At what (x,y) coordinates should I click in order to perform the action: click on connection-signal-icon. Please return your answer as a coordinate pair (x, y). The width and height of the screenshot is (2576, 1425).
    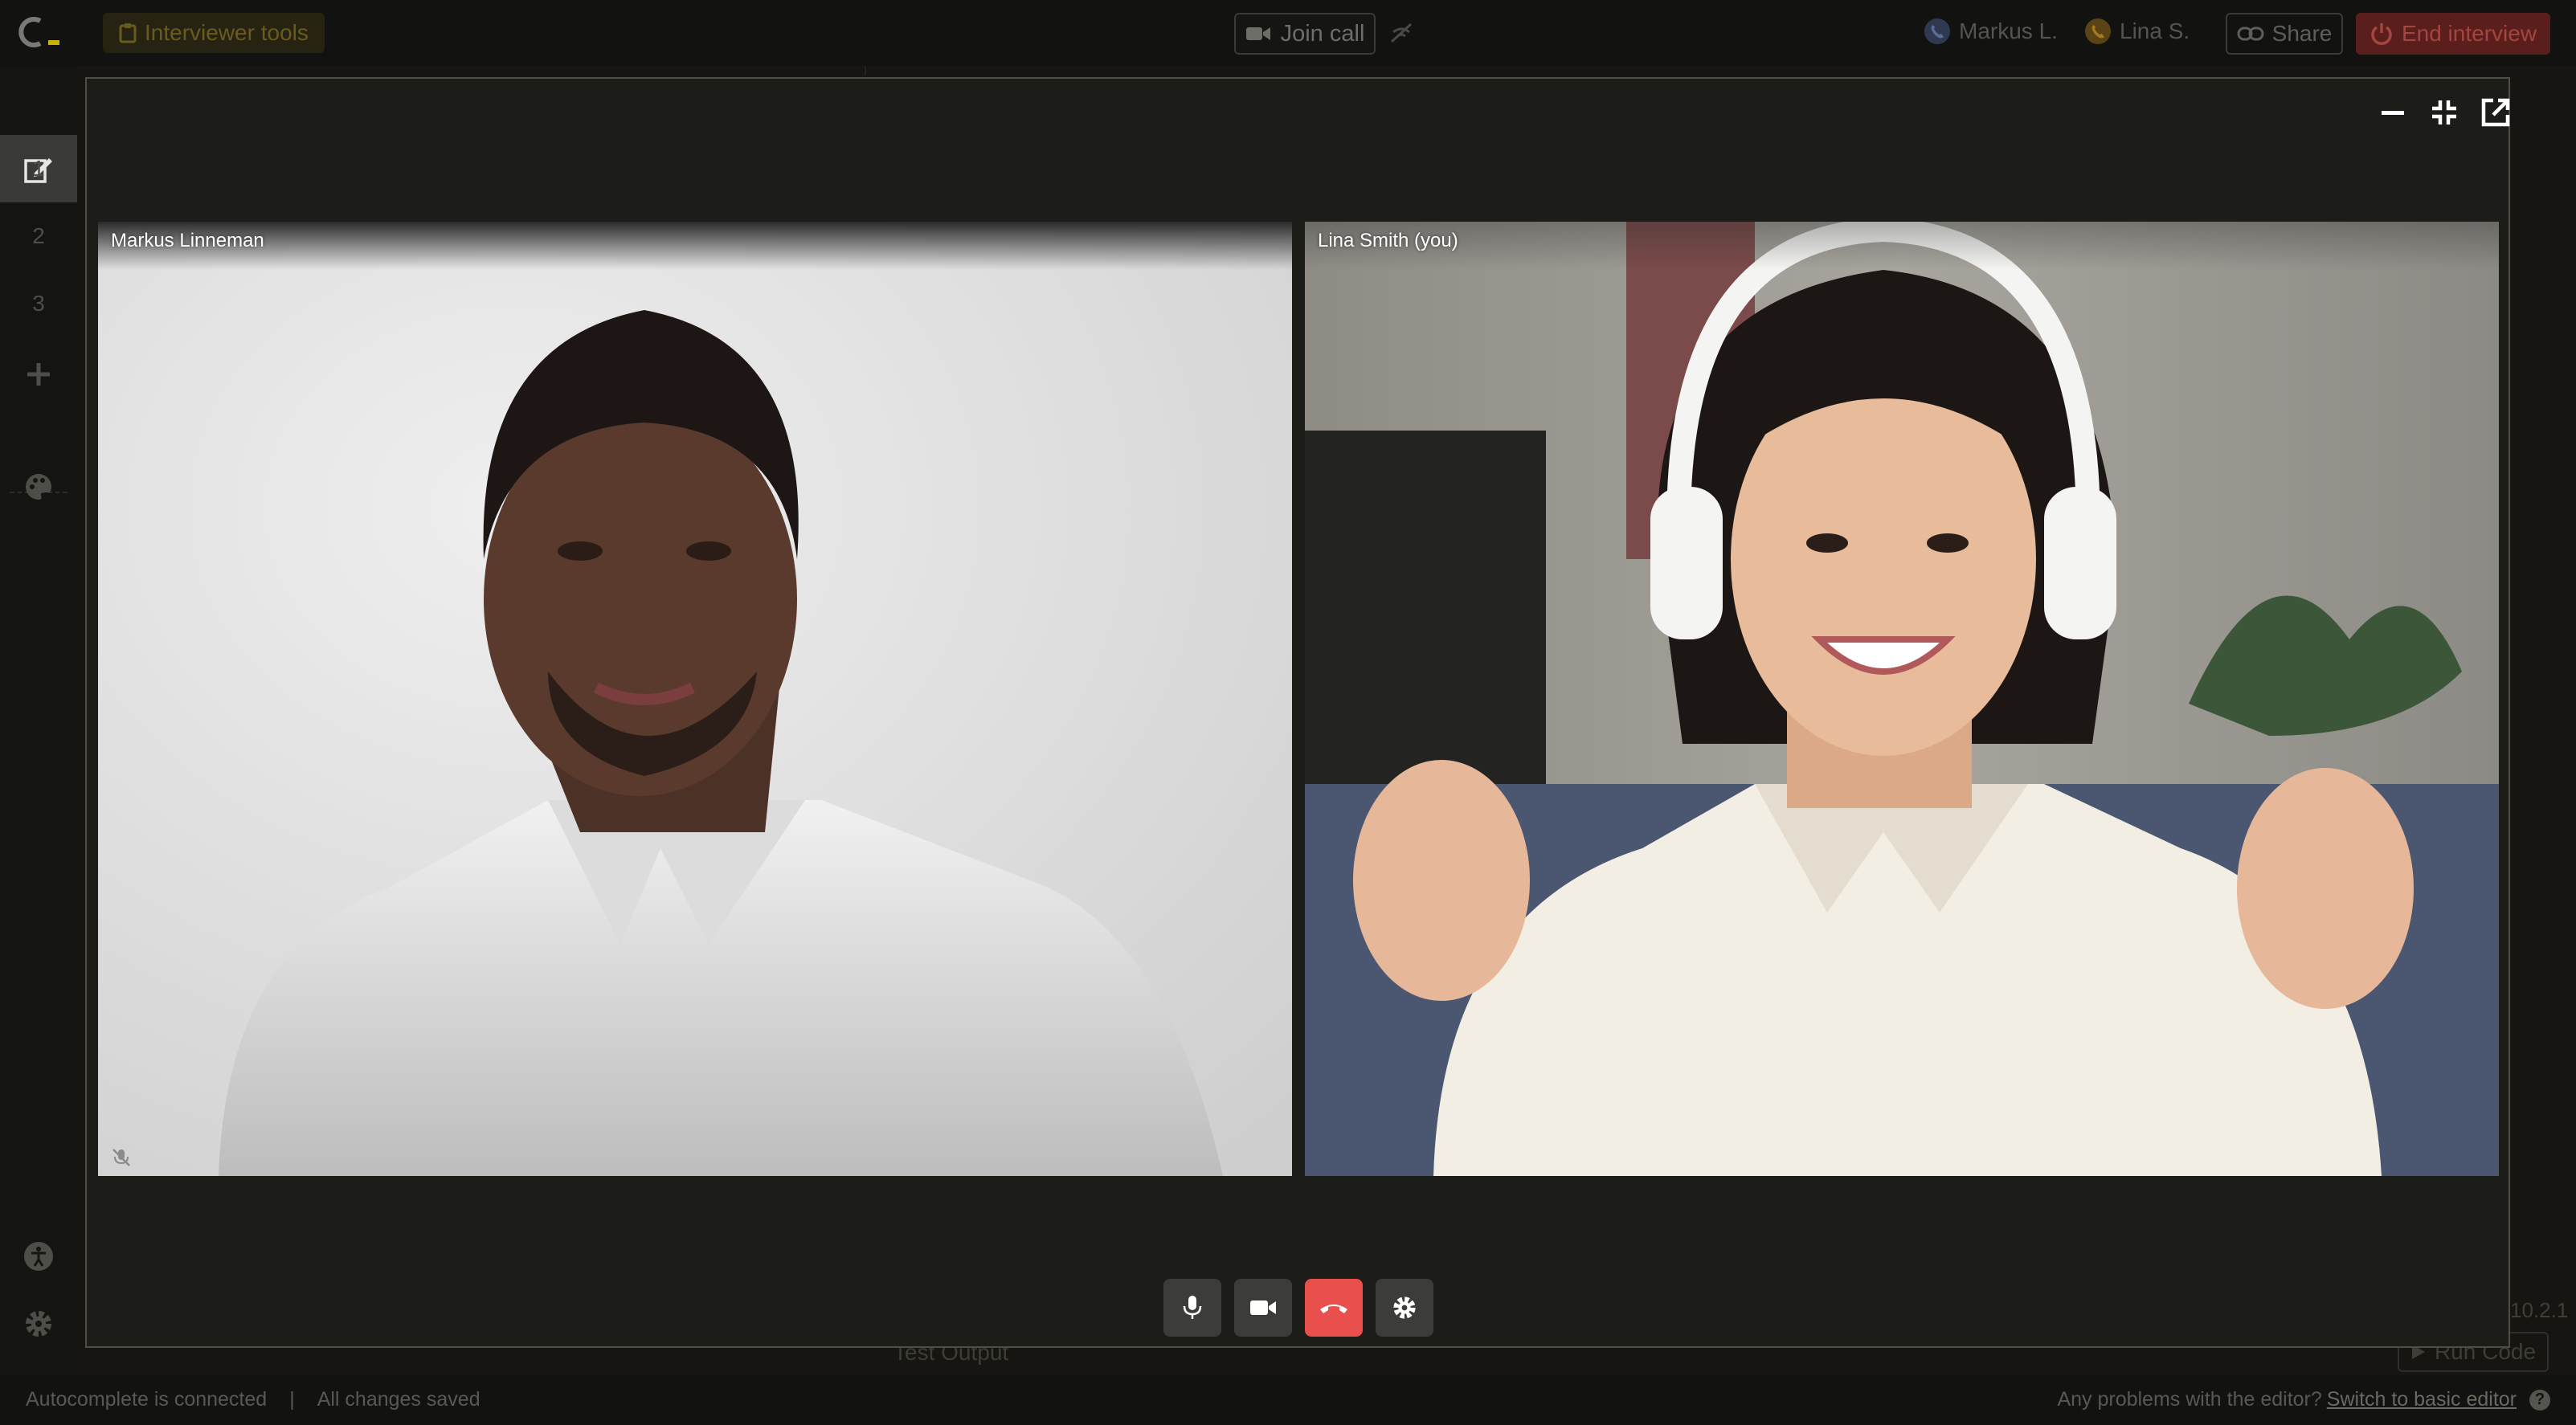
    Looking at the image, I should click on (1402, 32).